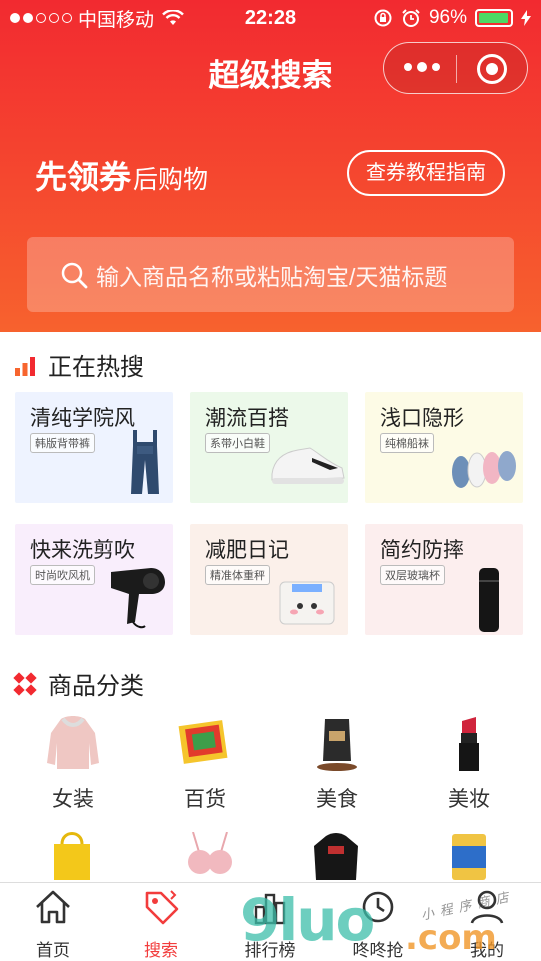 This screenshot has height=961, width=541. Describe the element at coordinates (237, 443) in the screenshot. I see `hot-card-tag: 系带小白鞋` at that location.